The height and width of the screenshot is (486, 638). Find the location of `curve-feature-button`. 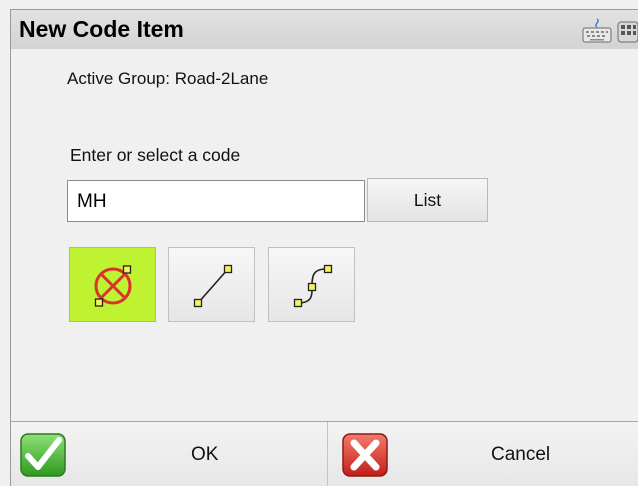

curve-feature-button is located at coordinates (311, 284).